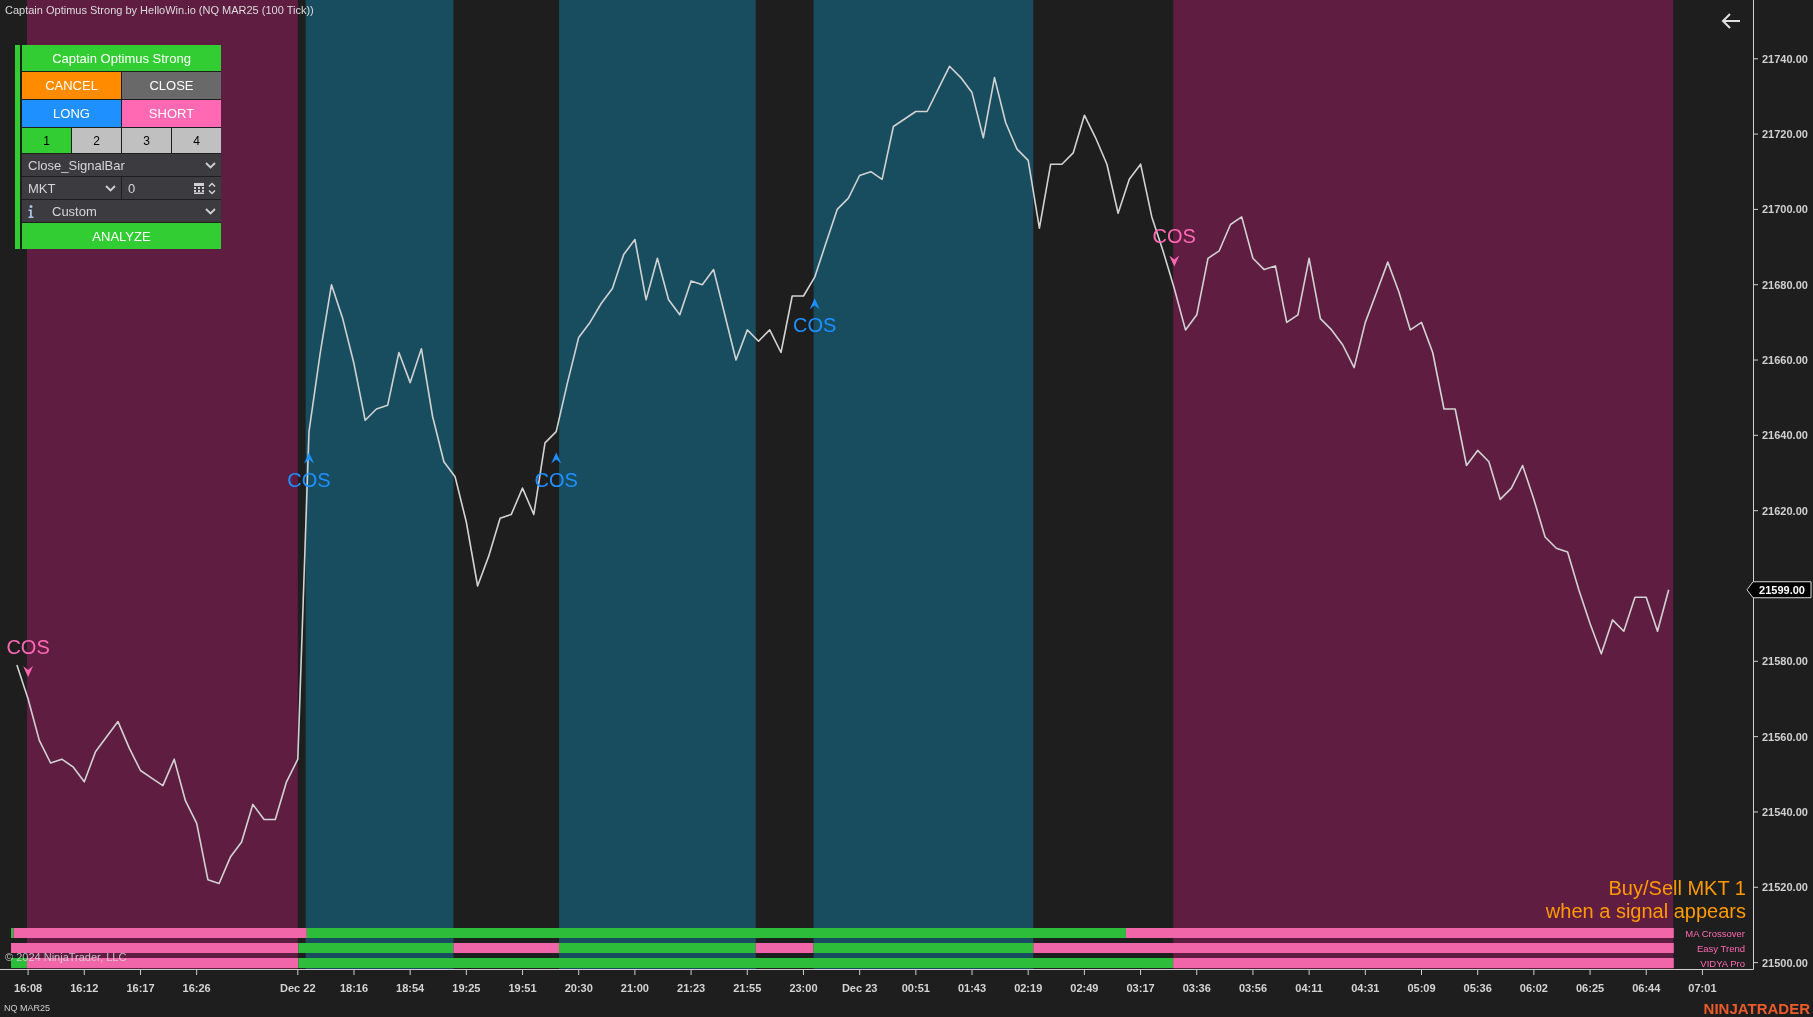  Describe the element at coordinates (46, 140) in the screenshot. I see `quantity-button: 1` at that location.